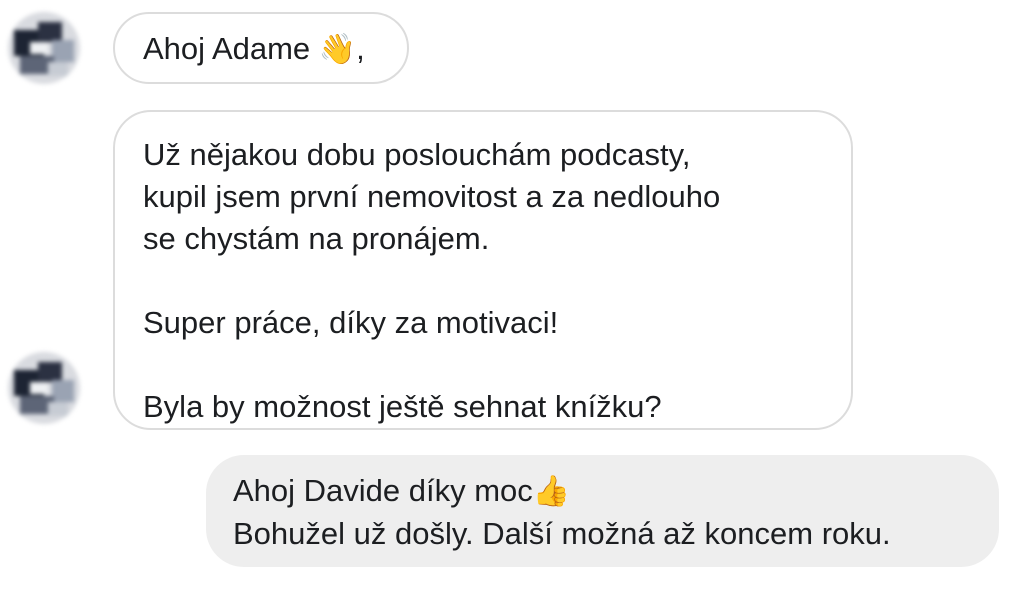 The image size is (1024, 615). I want to click on message-text: Ahoj Adame, so click(227, 48).